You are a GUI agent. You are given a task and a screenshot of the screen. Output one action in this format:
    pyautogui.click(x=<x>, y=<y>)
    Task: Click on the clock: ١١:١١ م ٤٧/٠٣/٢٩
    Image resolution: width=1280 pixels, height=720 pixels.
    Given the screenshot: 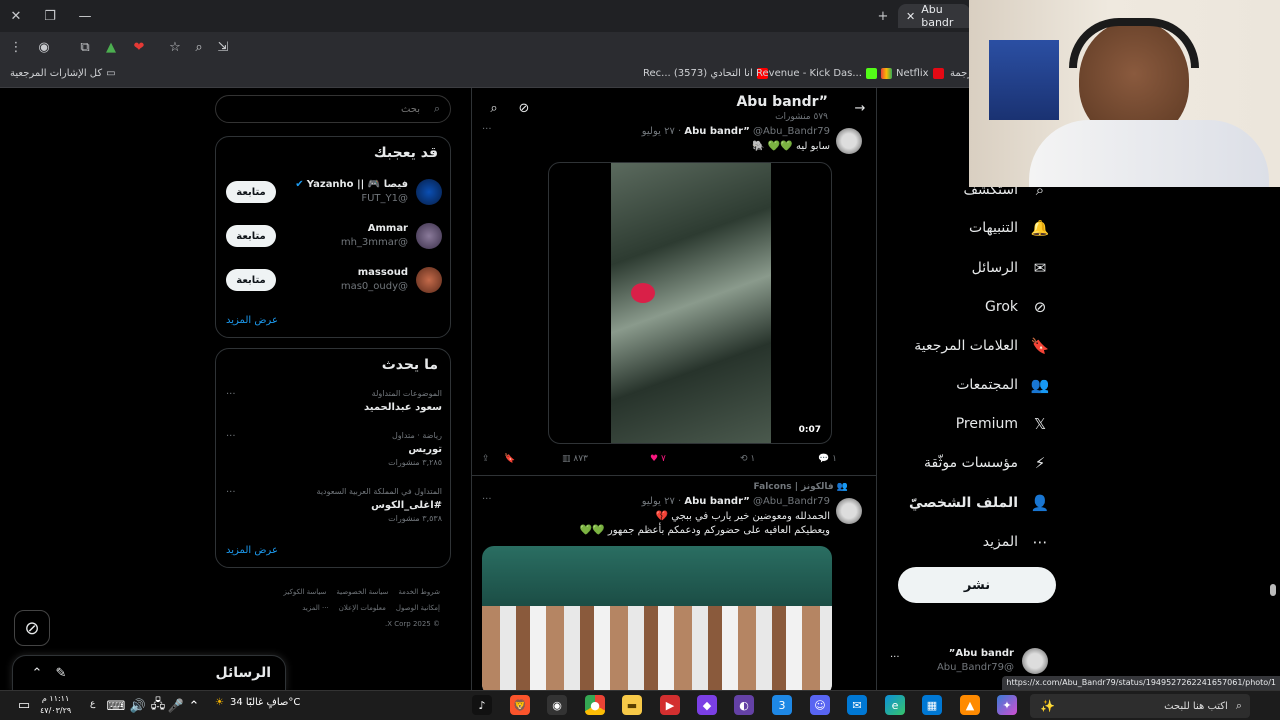 What is the action you would take?
    pyautogui.click(x=55, y=705)
    